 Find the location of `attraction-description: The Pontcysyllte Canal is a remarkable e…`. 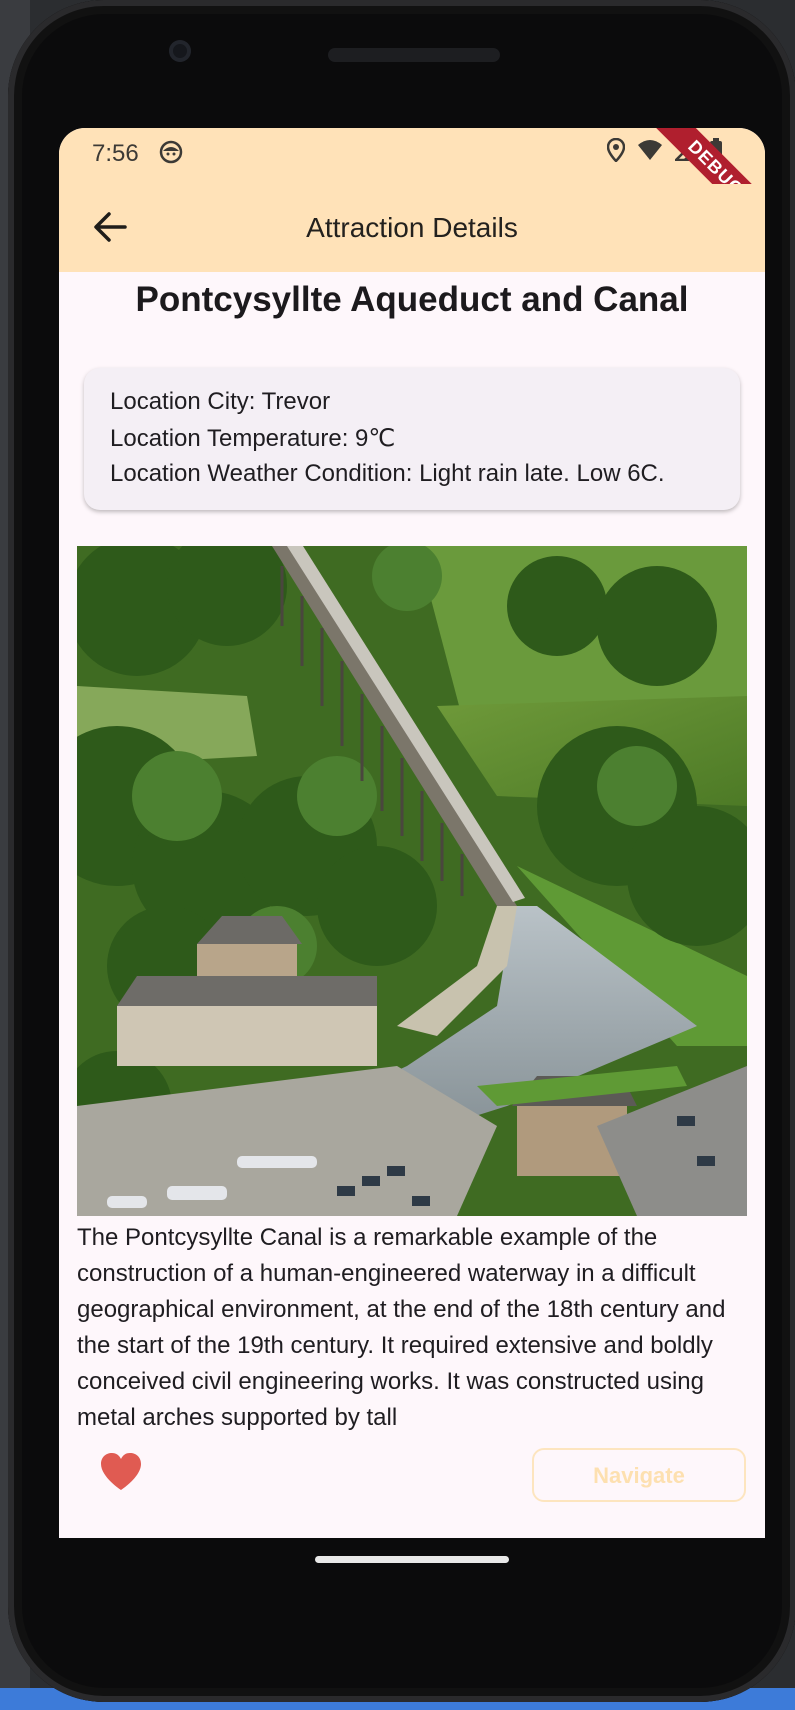

attraction-description: The Pontcysyllte Canal is a remarkable e… is located at coordinates (401, 1327).